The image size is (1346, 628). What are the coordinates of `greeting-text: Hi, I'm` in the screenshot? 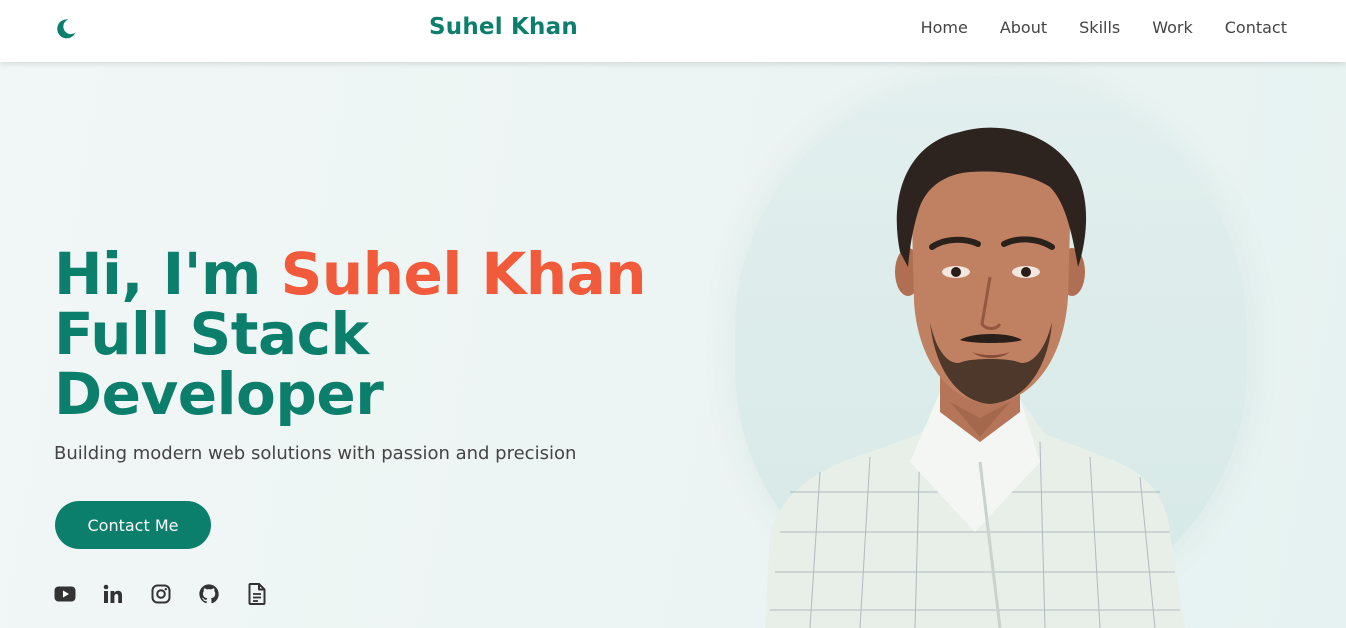 It's located at (167, 274).